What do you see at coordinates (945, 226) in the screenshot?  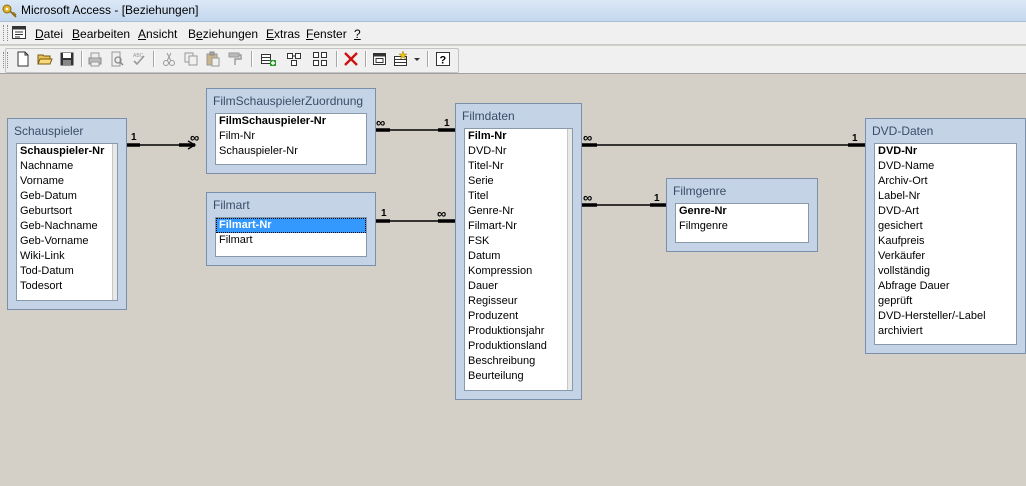 I see `field-item: gesichert` at bounding box center [945, 226].